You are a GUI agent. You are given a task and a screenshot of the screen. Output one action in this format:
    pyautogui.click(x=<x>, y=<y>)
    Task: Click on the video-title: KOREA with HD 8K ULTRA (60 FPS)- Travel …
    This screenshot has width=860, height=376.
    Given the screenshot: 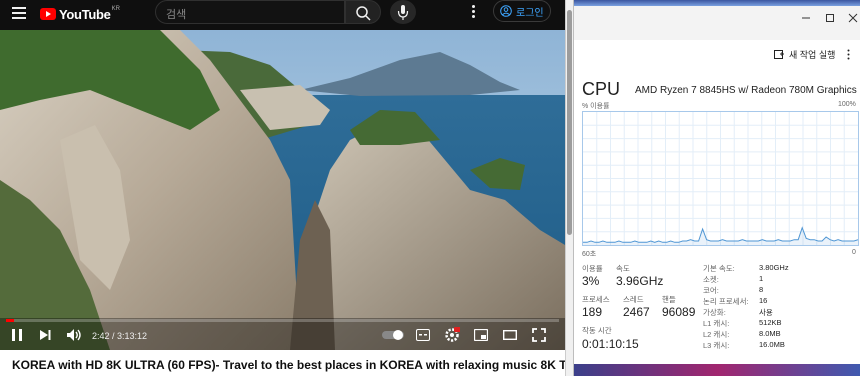 What is the action you would take?
    pyautogui.click(x=293, y=365)
    